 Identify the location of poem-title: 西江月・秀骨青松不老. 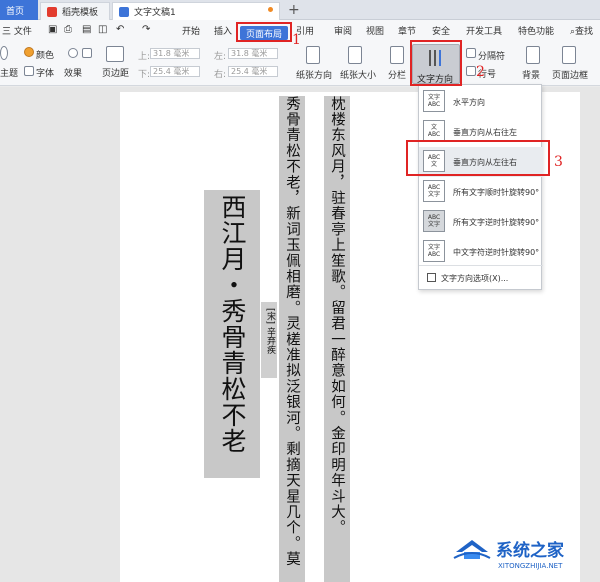
(232, 334).